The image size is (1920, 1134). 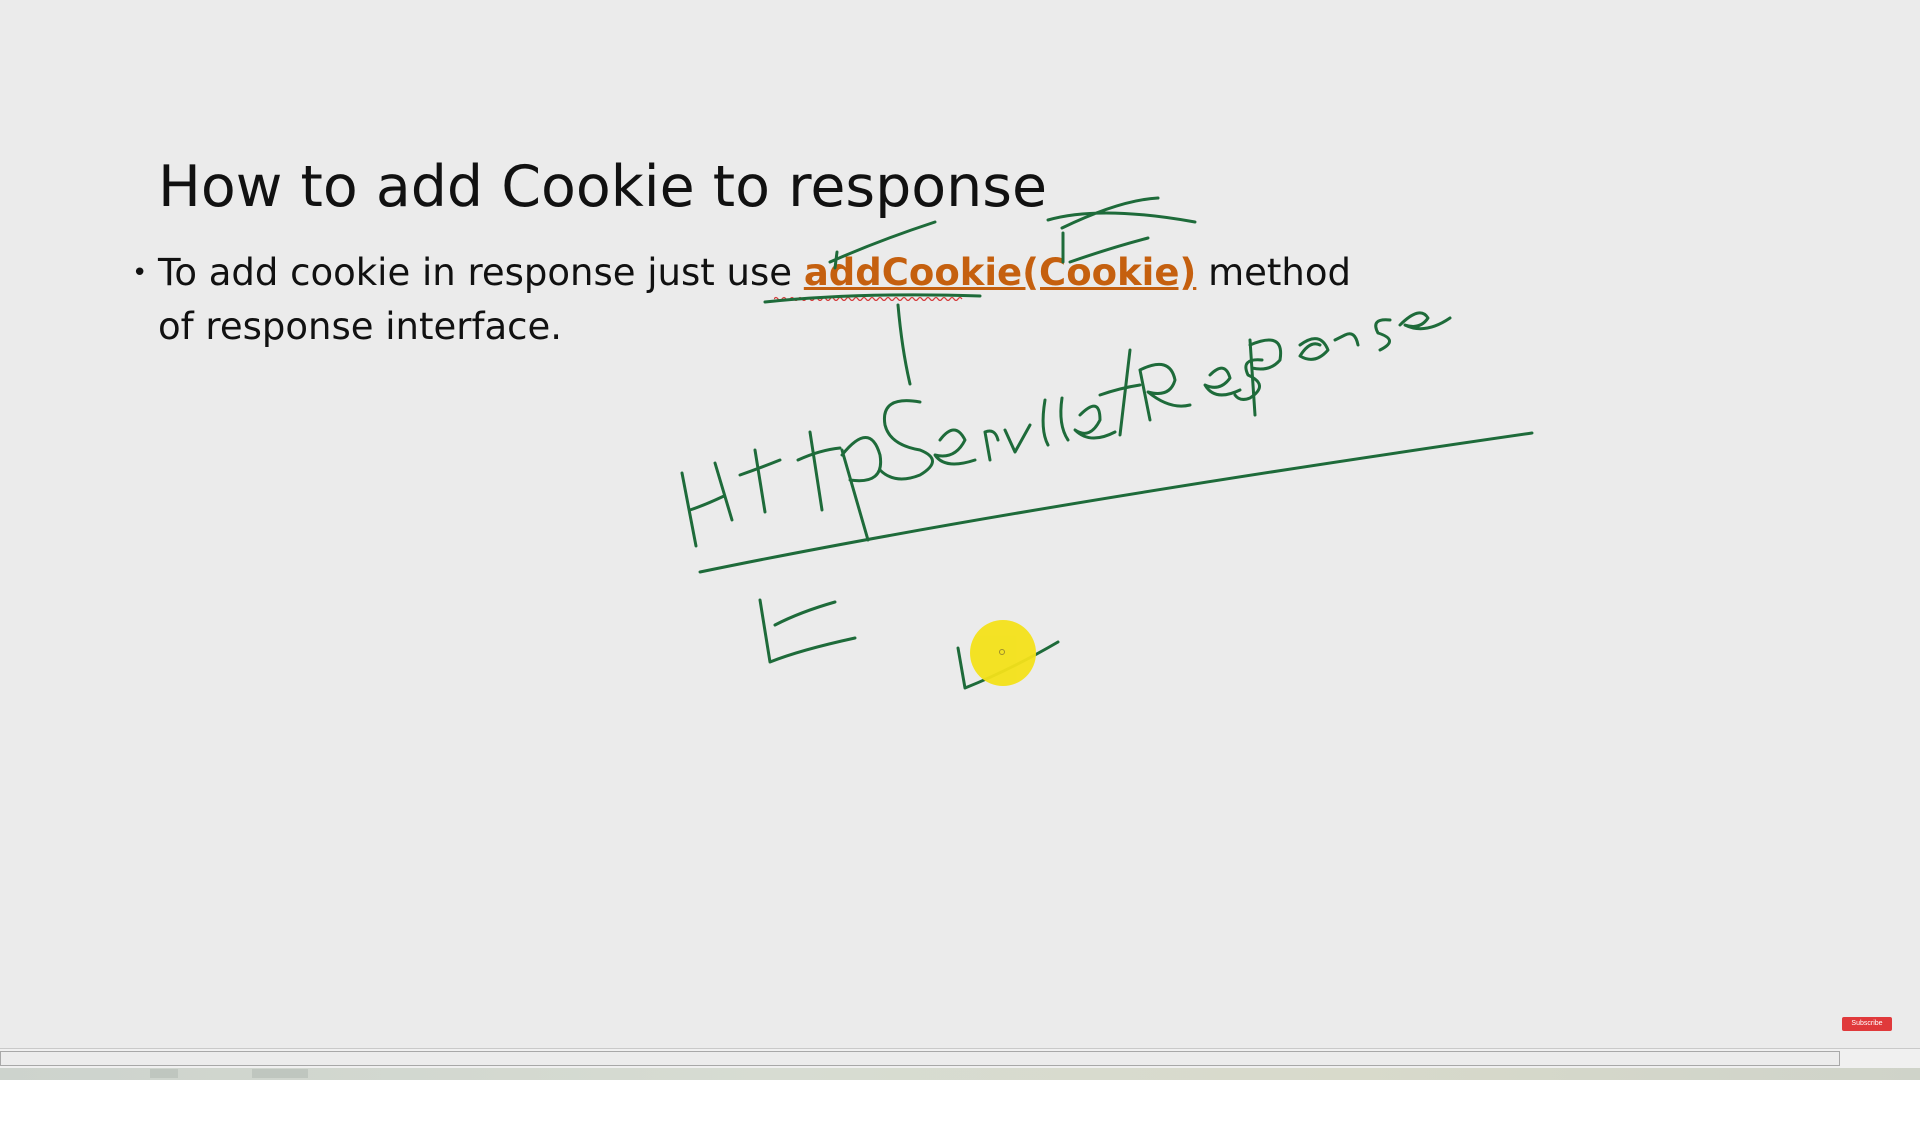 What do you see at coordinates (603, 187) in the screenshot?
I see `slide-title: How to add Cookie to response` at bounding box center [603, 187].